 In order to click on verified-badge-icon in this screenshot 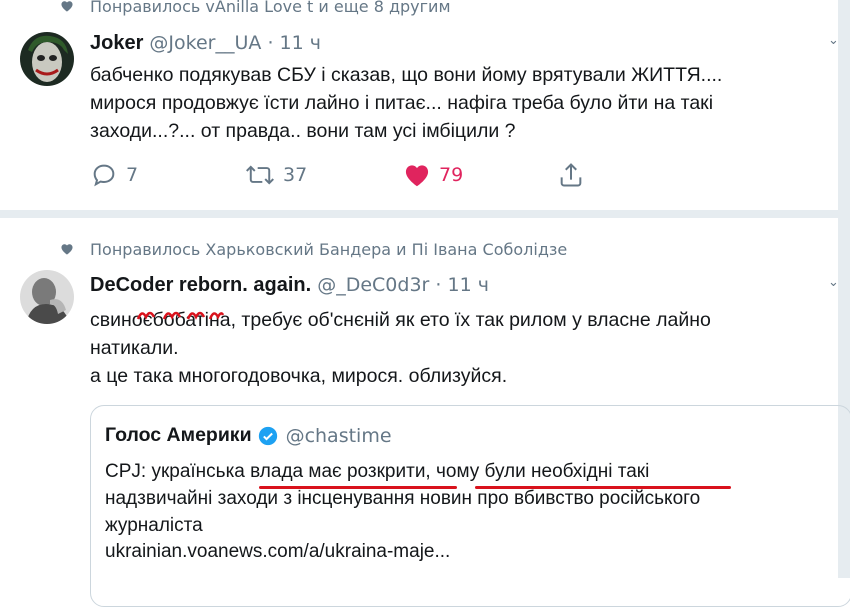, I will do `click(267, 435)`.